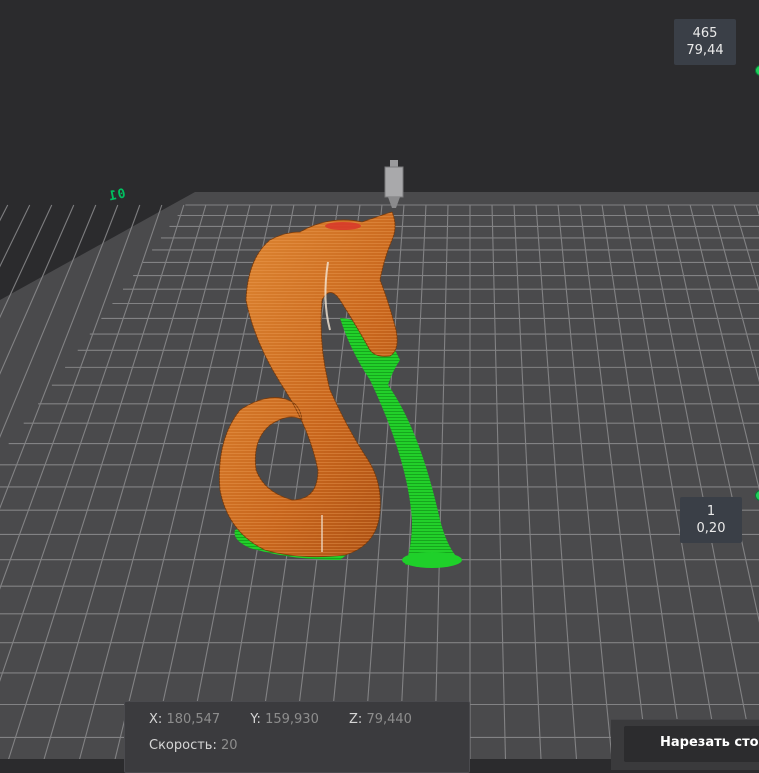 The image size is (759, 773). Describe the element at coordinates (193, 719) in the screenshot. I see `x-value: 180,547` at that location.